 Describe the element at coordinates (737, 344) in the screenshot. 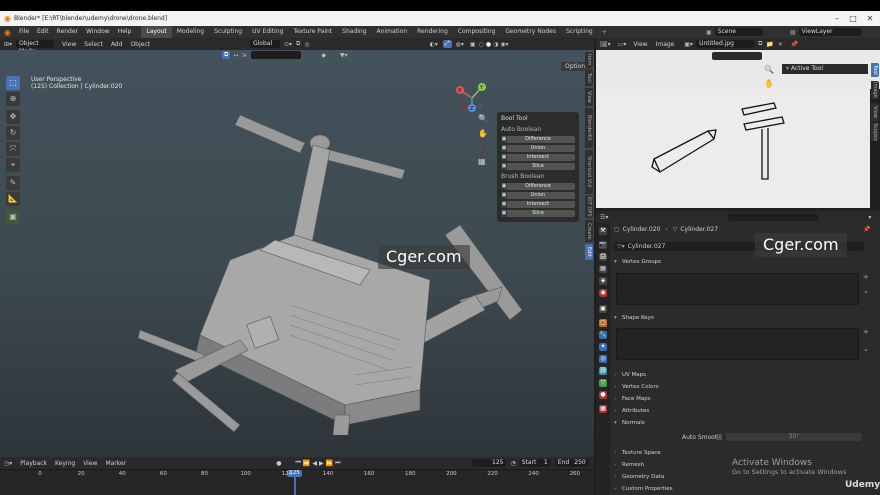

I see `shape-keys-list` at that location.